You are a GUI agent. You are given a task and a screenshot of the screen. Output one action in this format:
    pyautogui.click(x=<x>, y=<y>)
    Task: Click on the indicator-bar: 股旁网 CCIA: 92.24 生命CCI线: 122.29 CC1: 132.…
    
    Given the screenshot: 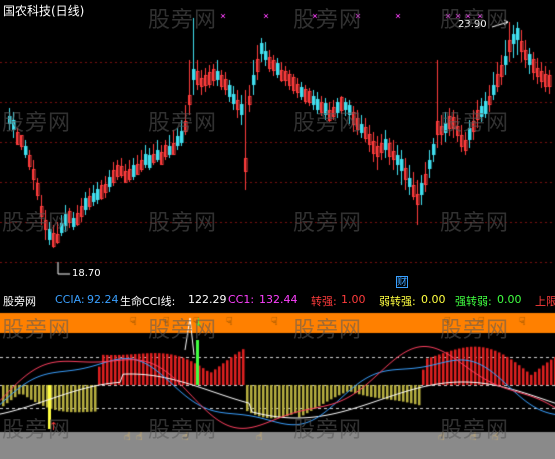 What is the action you would take?
    pyautogui.click(x=277, y=300)
    